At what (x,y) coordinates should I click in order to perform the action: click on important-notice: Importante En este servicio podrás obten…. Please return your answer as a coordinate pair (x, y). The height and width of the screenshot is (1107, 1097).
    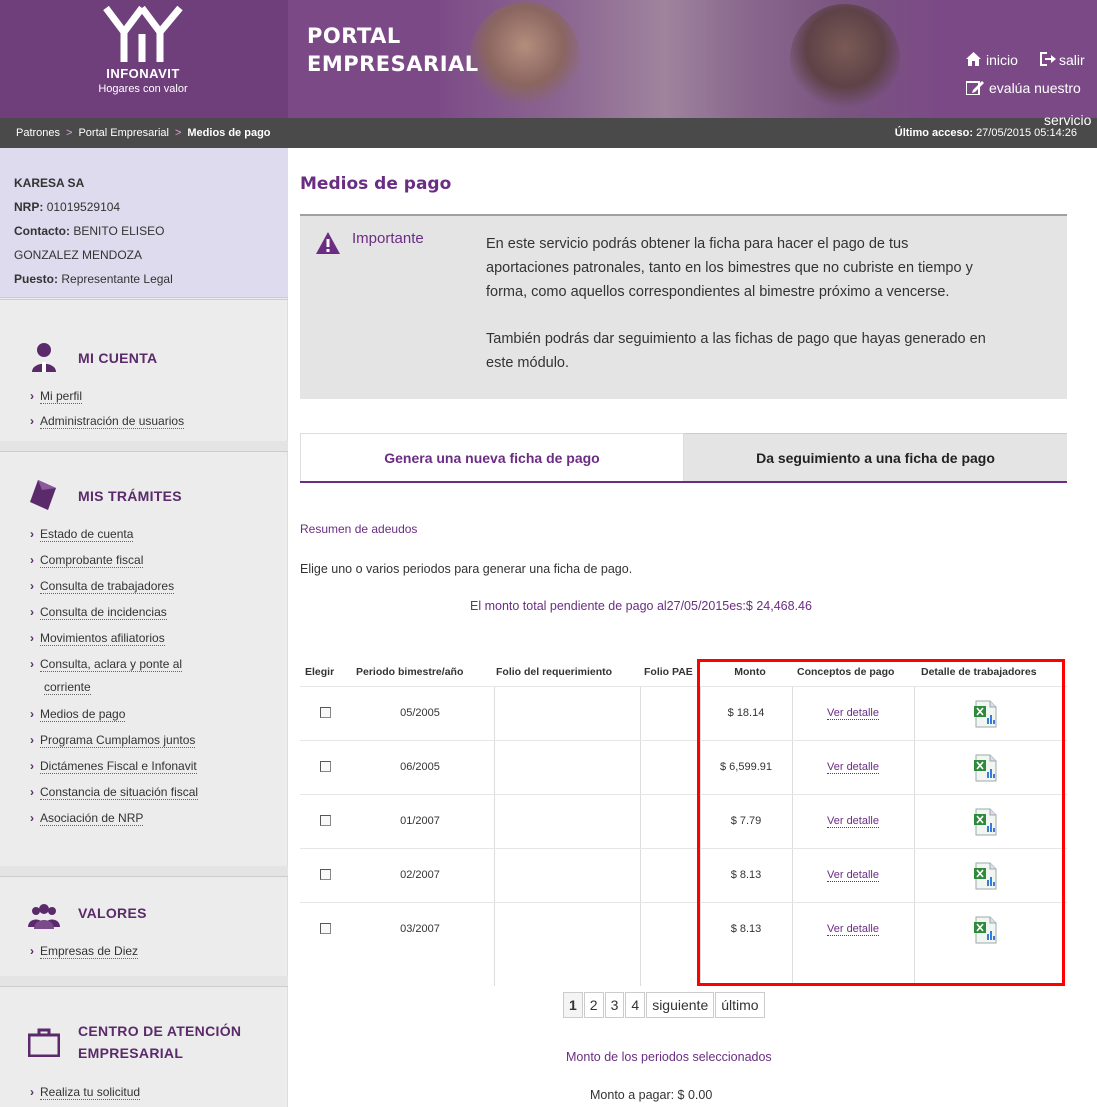
    Looking at the image, I should click on (683, 306).